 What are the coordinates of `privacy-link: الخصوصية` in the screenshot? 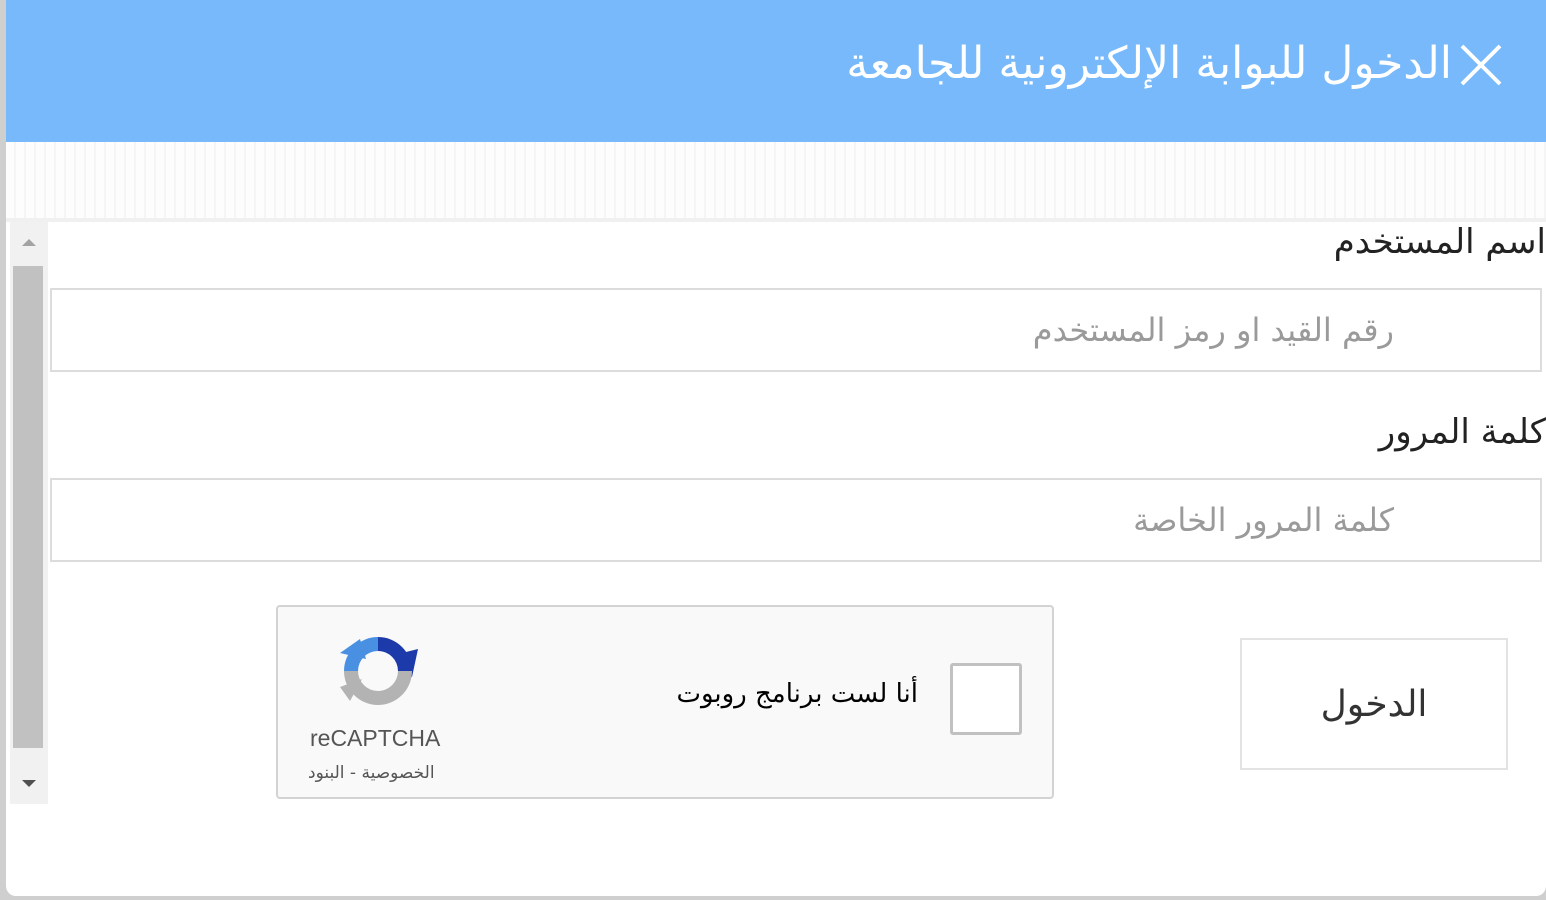 It's located at (397, 773).